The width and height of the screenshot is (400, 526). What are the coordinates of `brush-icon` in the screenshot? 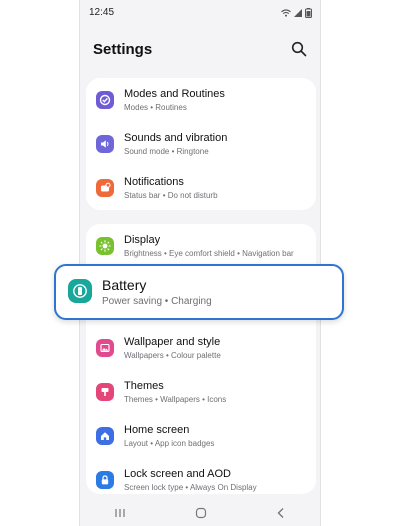 It's located at (105, 392).